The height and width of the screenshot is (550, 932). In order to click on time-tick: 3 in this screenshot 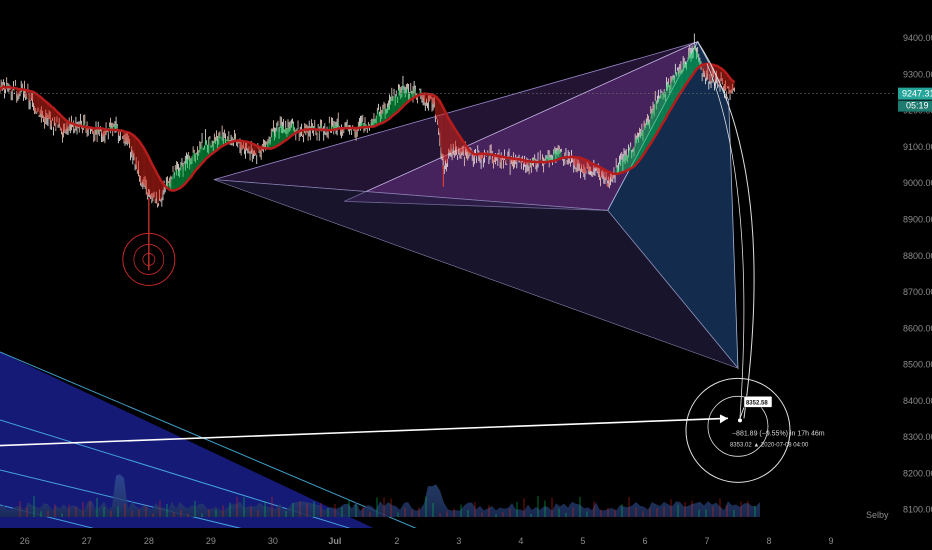, I will do `click(458, 541)`.